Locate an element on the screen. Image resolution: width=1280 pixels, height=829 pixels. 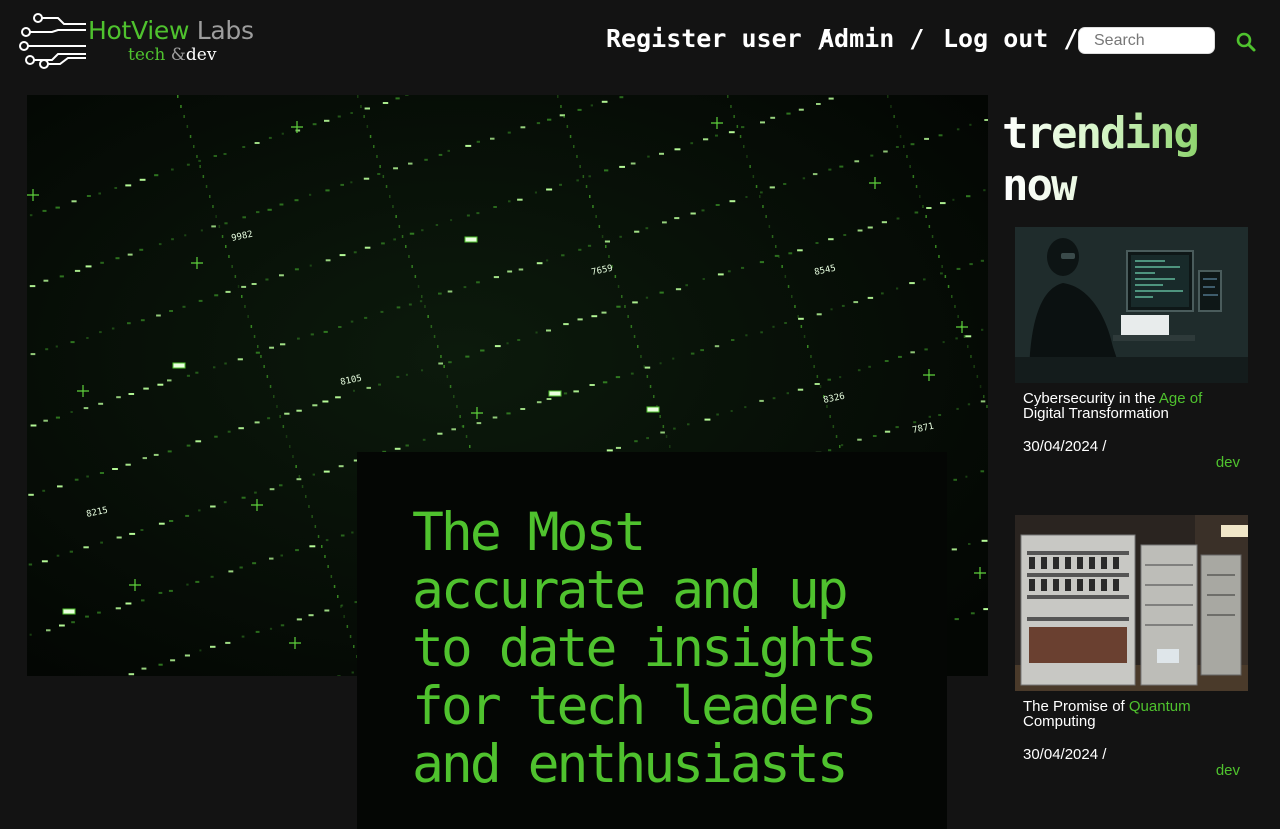
site-logo: HotView Labs tech &dev is located at coordinates (143, 41).